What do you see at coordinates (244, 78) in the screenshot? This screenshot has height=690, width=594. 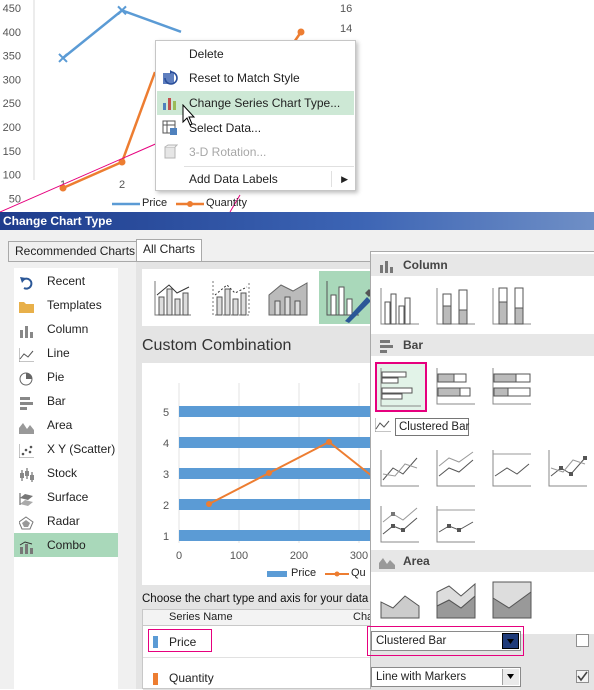 I see `menu-item-label: Reset to Match Style` at bounding box center [244, 78].